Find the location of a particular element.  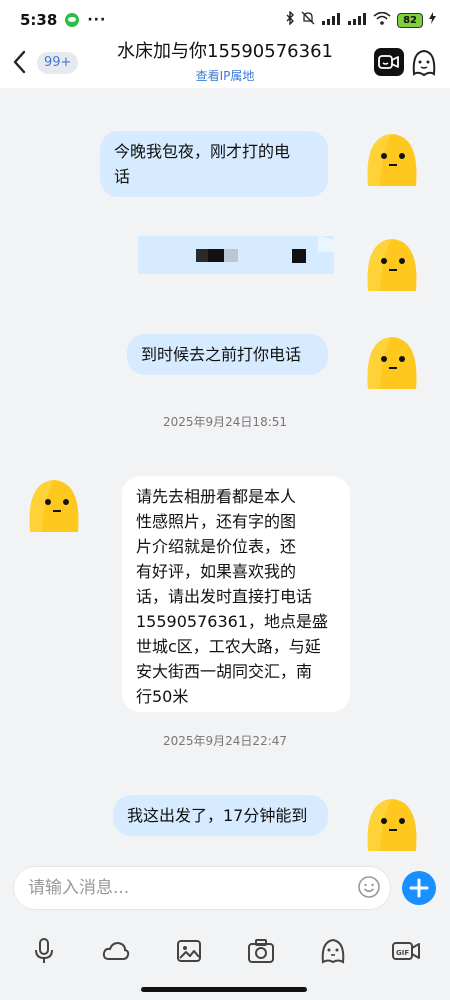

svg-text: GIF is located at coordinates (402, 953).